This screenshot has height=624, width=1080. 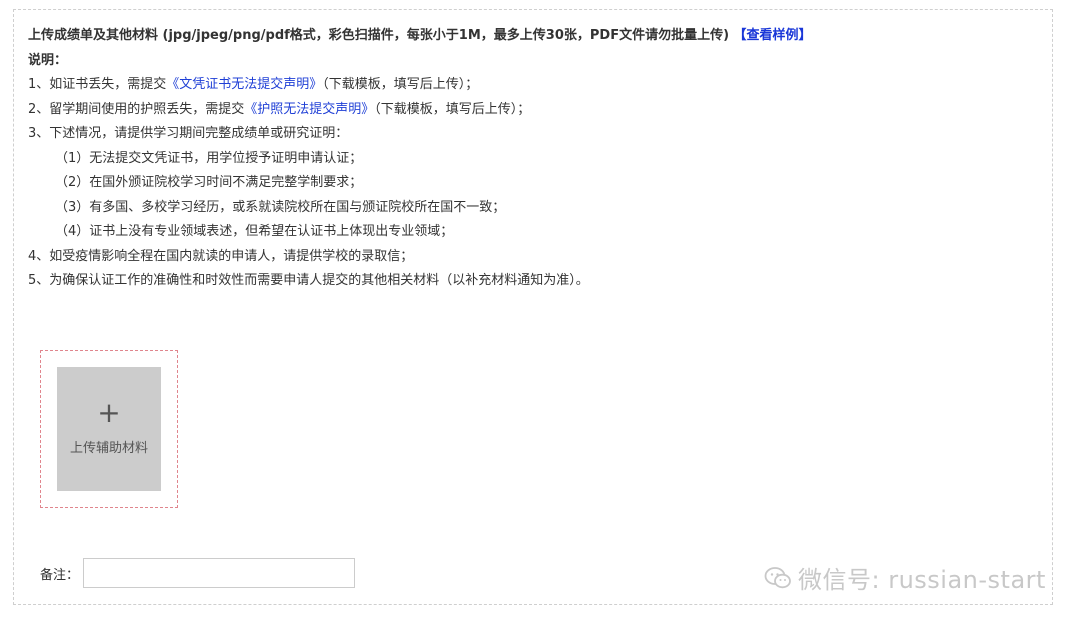 I want to click on view-sample-link: 【查看样例】, so click(x=773, y=35).